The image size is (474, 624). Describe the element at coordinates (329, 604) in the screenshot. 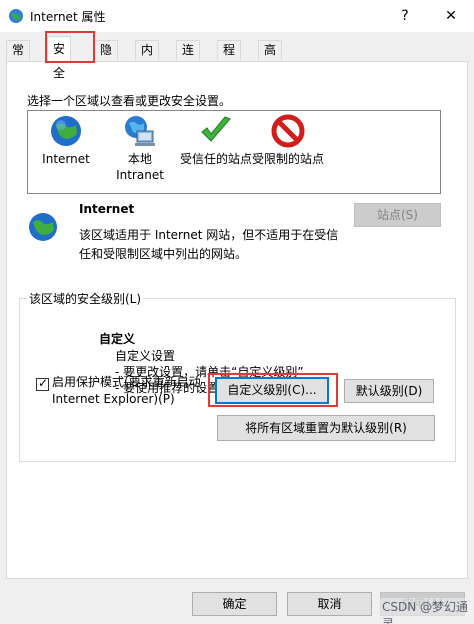

I see `cancel-button: 取消` at that location.